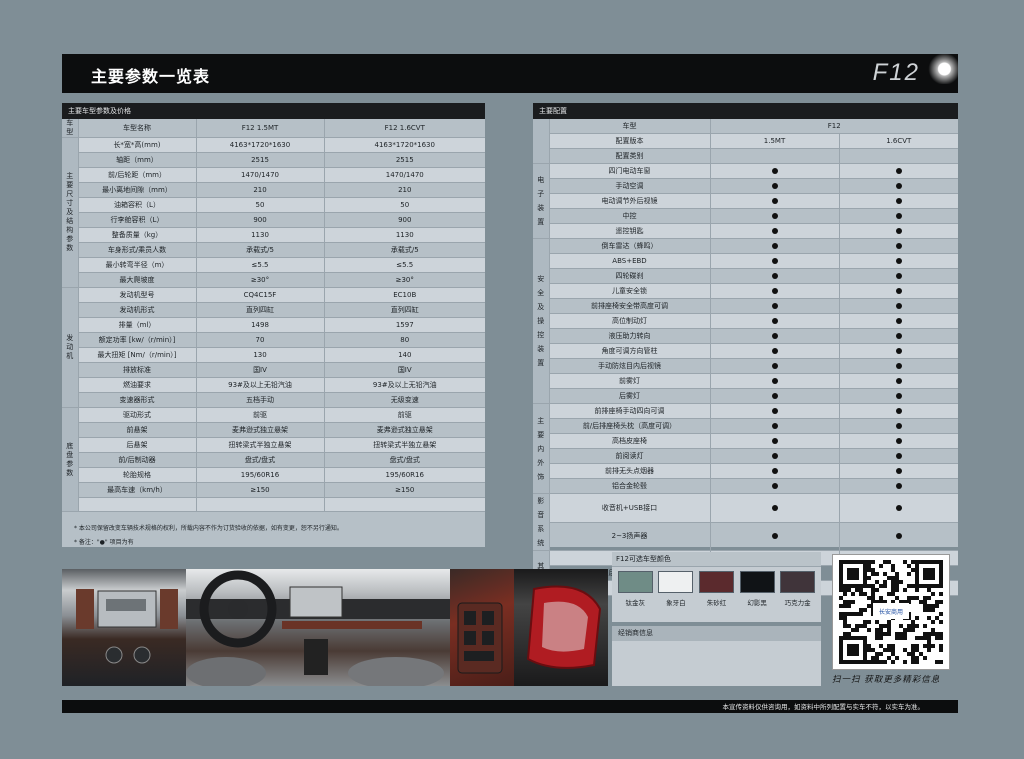 This screenshot has height=759, width=1024. I want to click on feature-row: 前雾灯, so click(745, 381).